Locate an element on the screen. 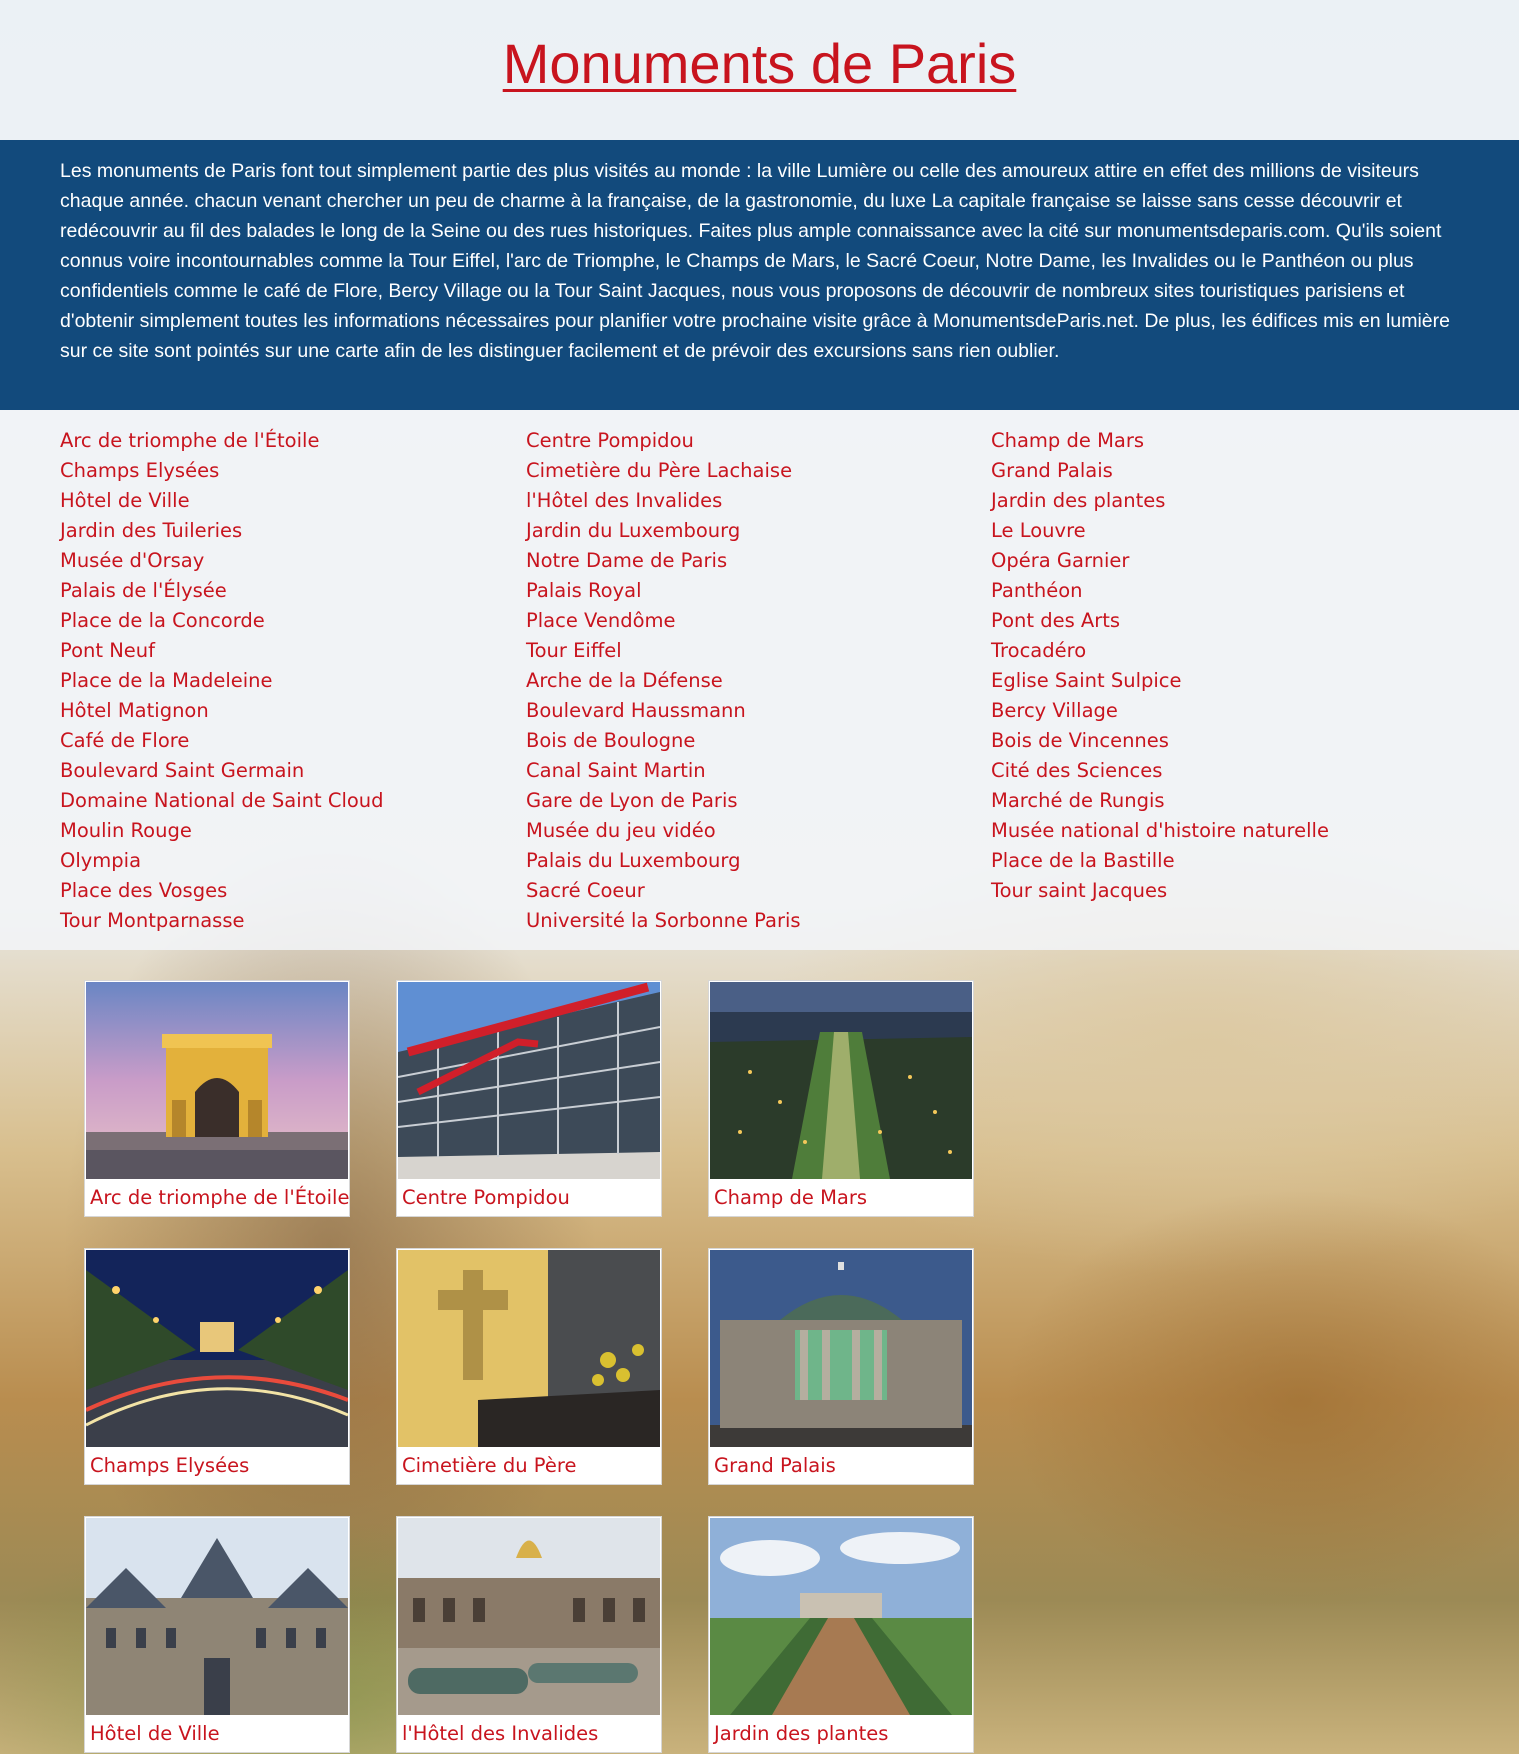 The image size is (1519, 1754). monument-link: Pont Neuf is located at coordinates (107, 650).